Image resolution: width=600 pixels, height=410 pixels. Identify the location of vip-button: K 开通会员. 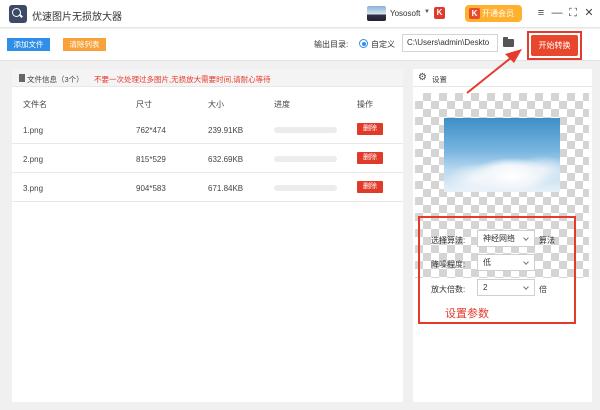
(493, 13).